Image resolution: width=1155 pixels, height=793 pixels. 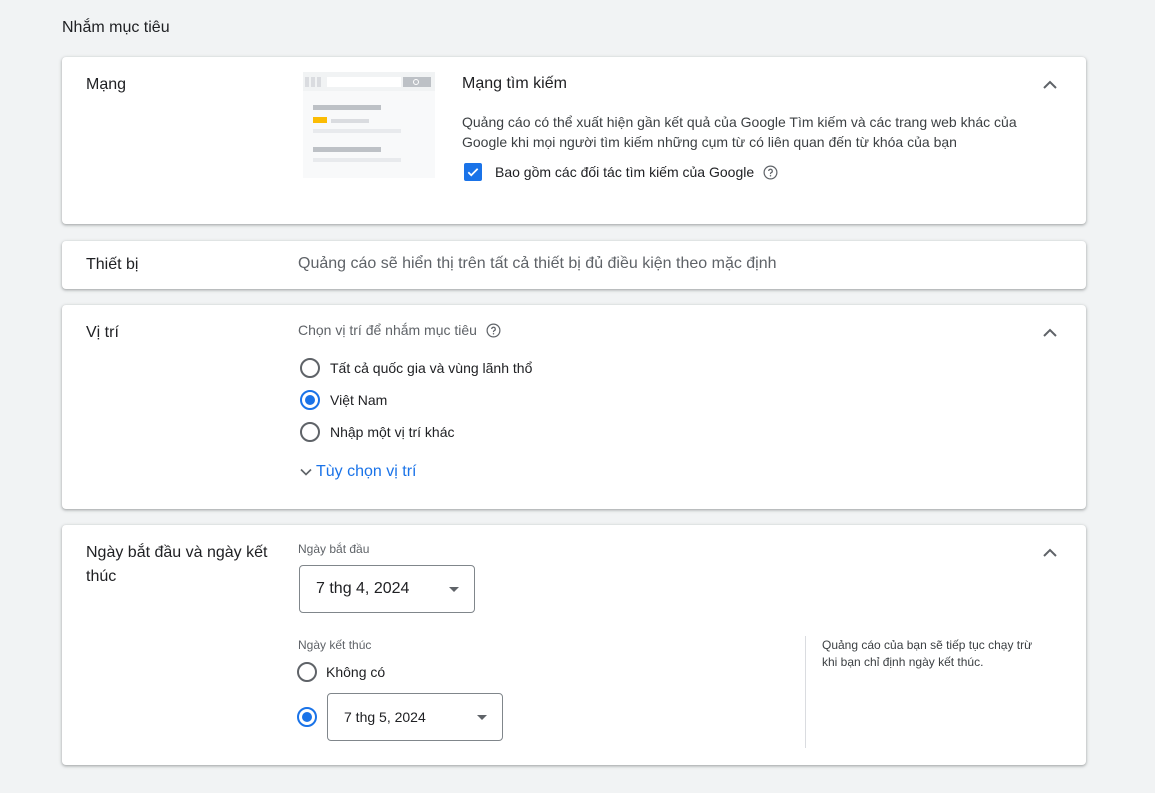 What do you see at coordinates (385, 717) in the screenshot?
I see `end-date-value: 7 thg 5, 2024` at bounding box center [385, 717].